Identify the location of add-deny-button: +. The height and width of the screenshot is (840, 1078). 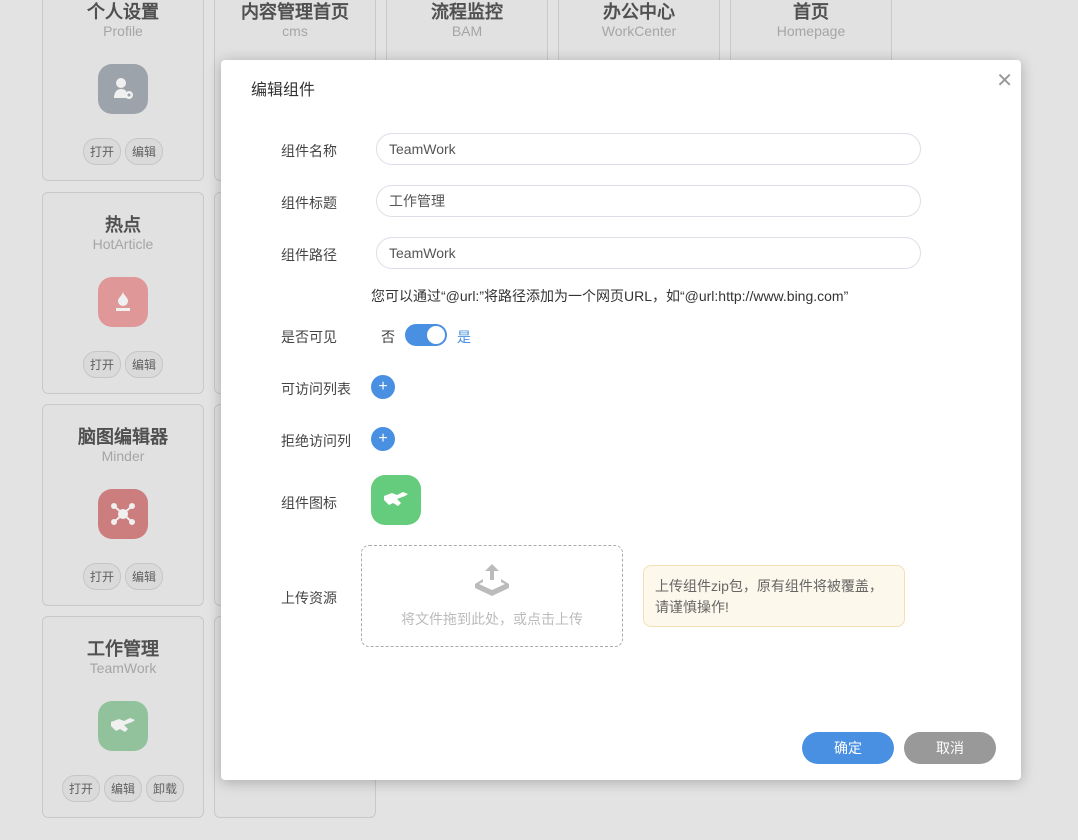
(383, 439).